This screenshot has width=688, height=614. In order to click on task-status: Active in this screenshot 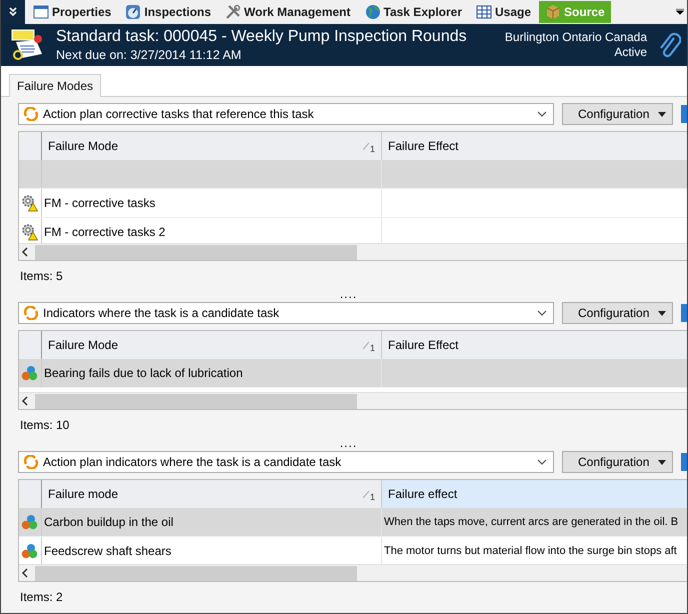, I will do `click(630, 52)`.